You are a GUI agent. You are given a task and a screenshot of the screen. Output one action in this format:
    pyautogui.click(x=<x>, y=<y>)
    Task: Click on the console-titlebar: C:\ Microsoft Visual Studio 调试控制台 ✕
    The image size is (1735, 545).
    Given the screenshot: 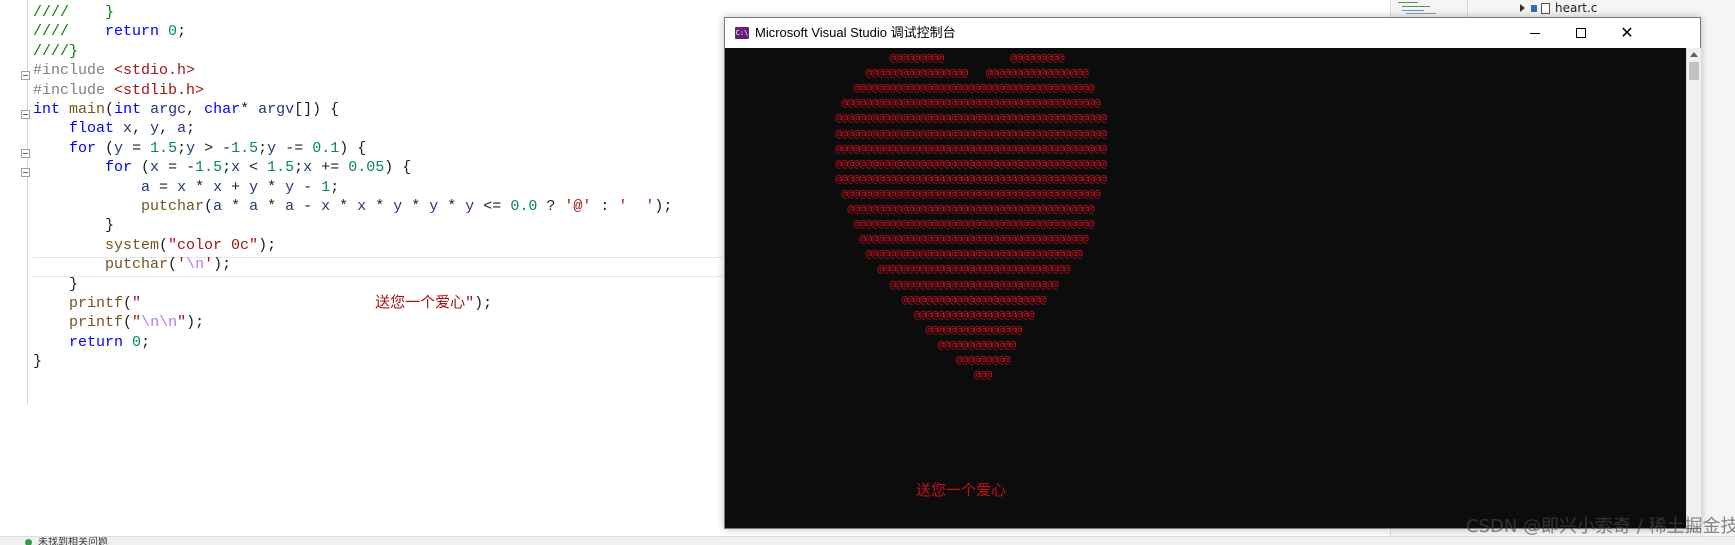 What is the action you would take?
    pyautogui.click(x=1212, y=33)
    